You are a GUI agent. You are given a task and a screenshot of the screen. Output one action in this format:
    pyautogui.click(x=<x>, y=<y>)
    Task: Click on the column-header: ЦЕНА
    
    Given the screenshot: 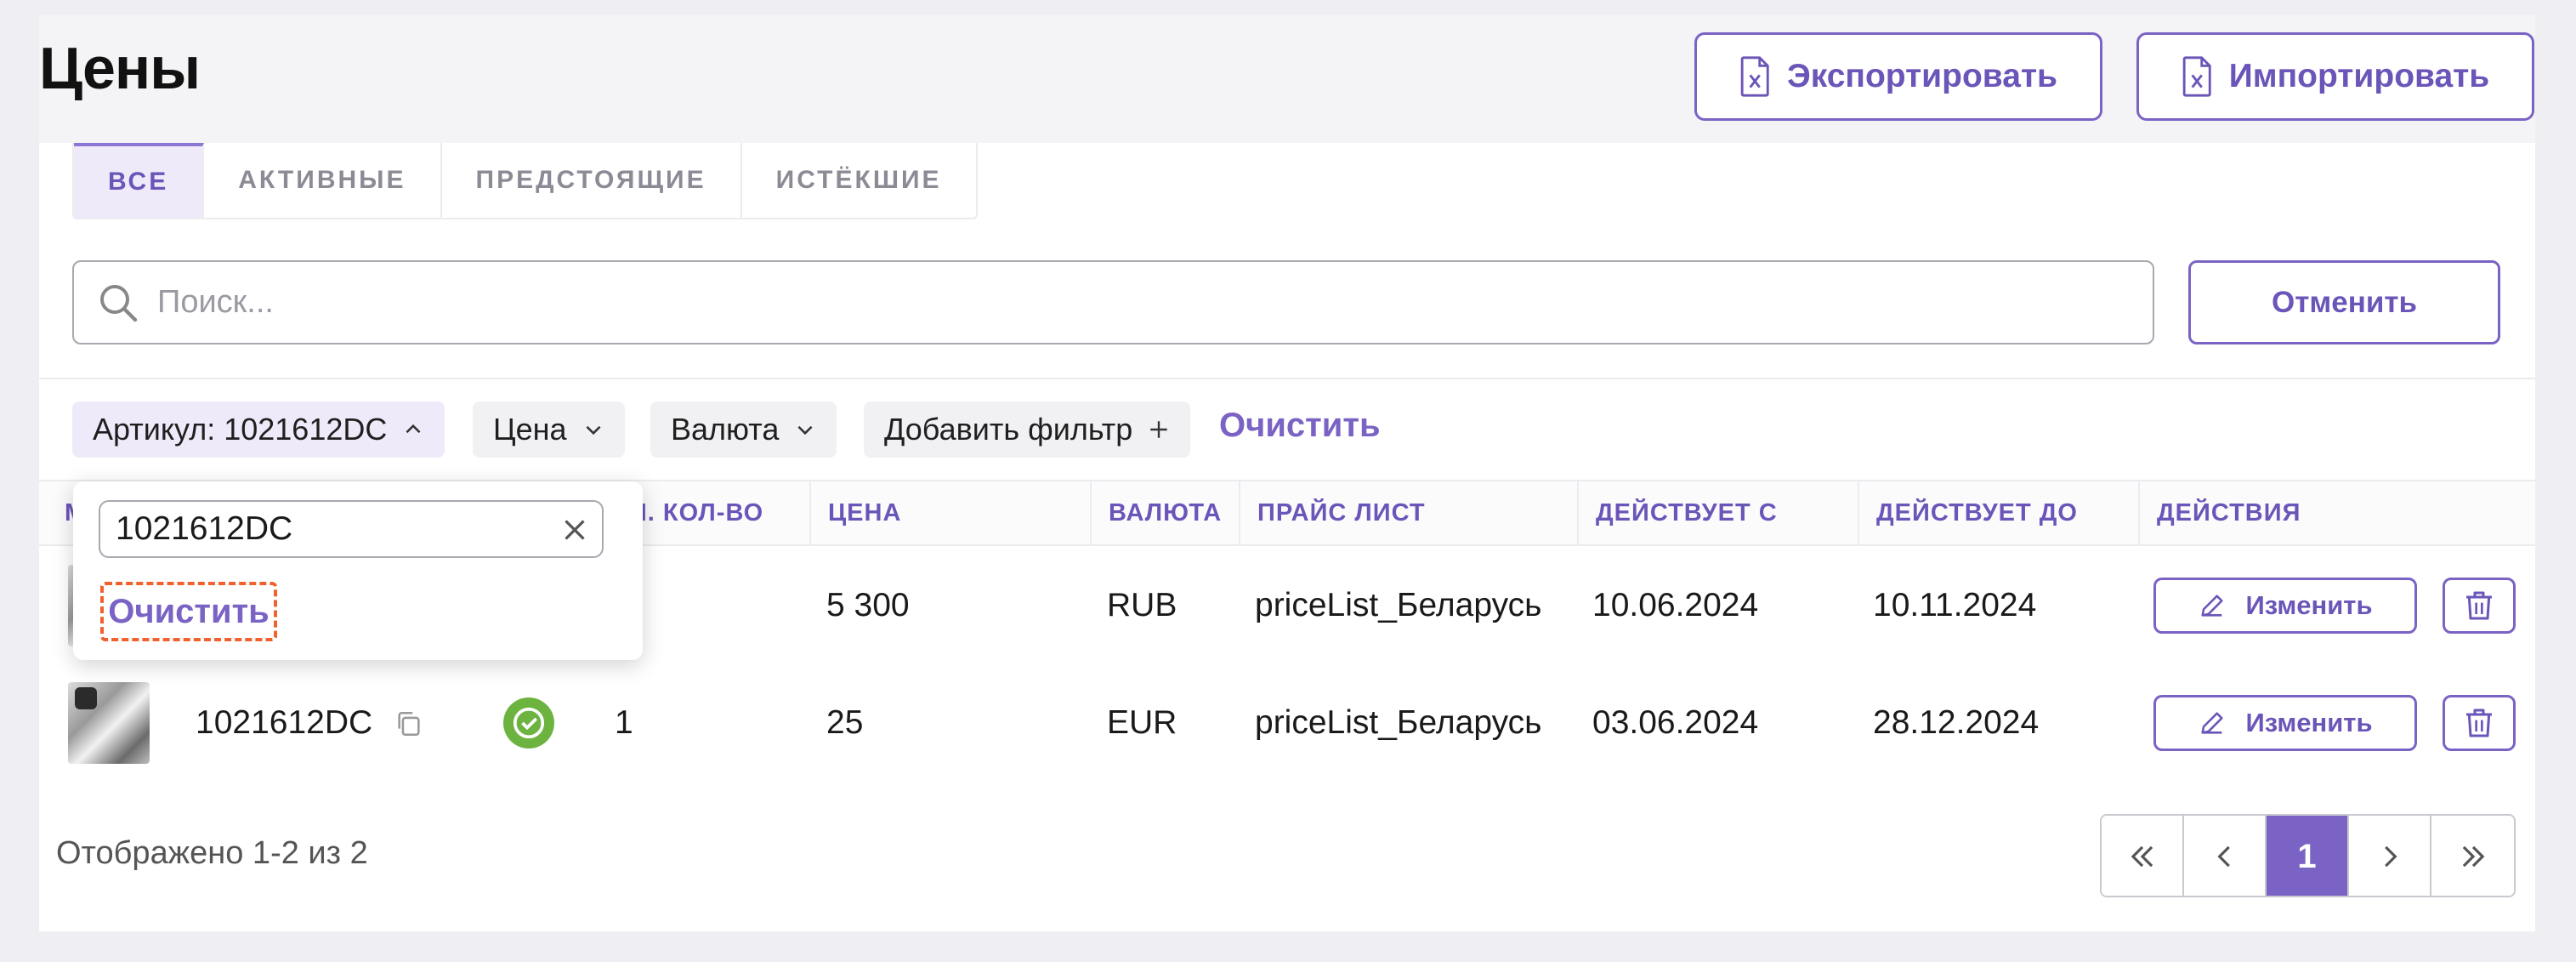 What is the action you would take?
    pyautogui.click(x=949, y=512)
    